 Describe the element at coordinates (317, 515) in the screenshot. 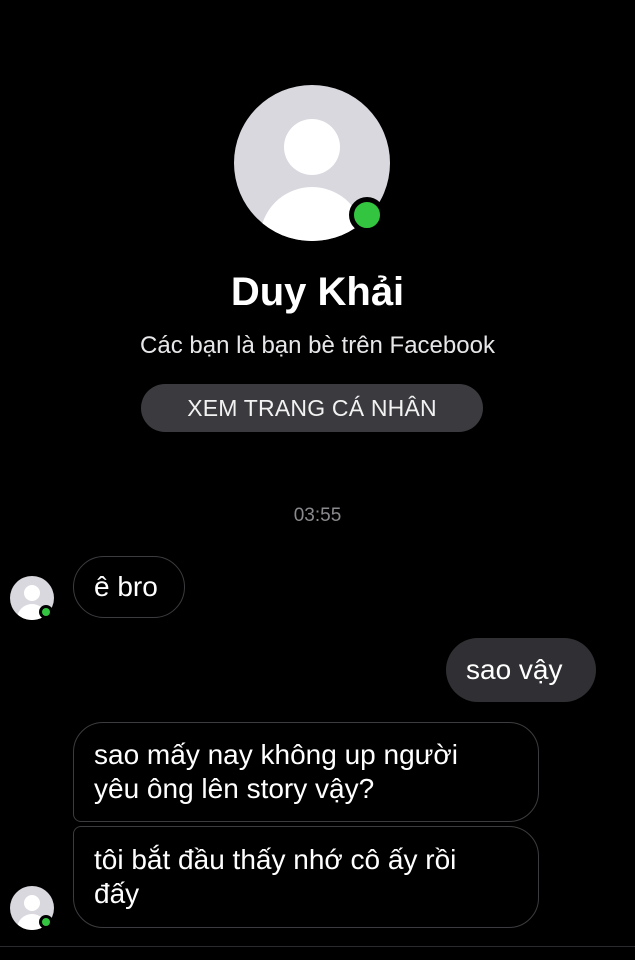

I see `message-timestamp: 03:55` at that location.